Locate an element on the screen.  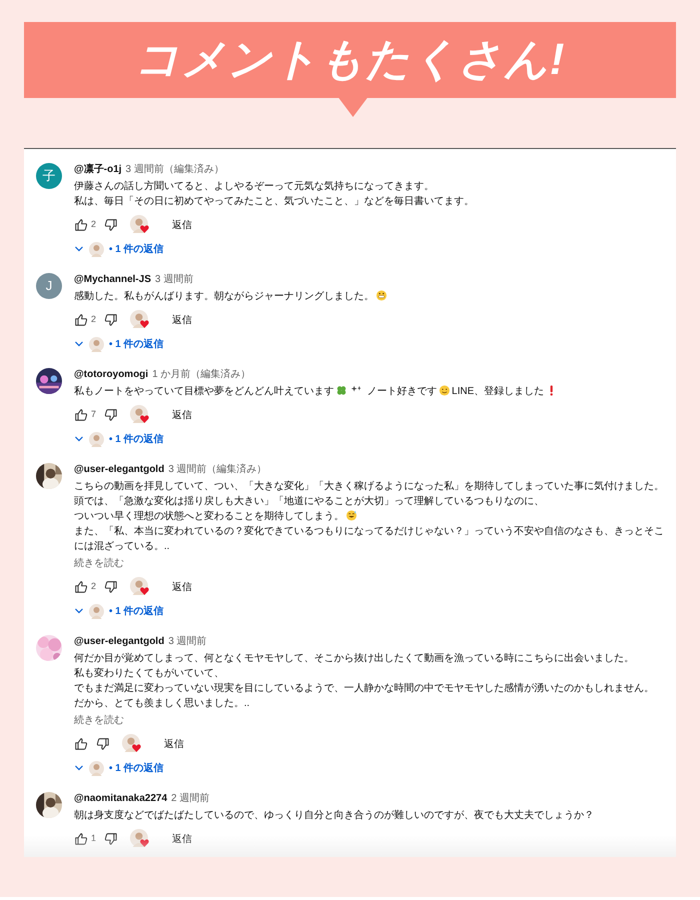
clover-icon is located at coordinates (341, 390).